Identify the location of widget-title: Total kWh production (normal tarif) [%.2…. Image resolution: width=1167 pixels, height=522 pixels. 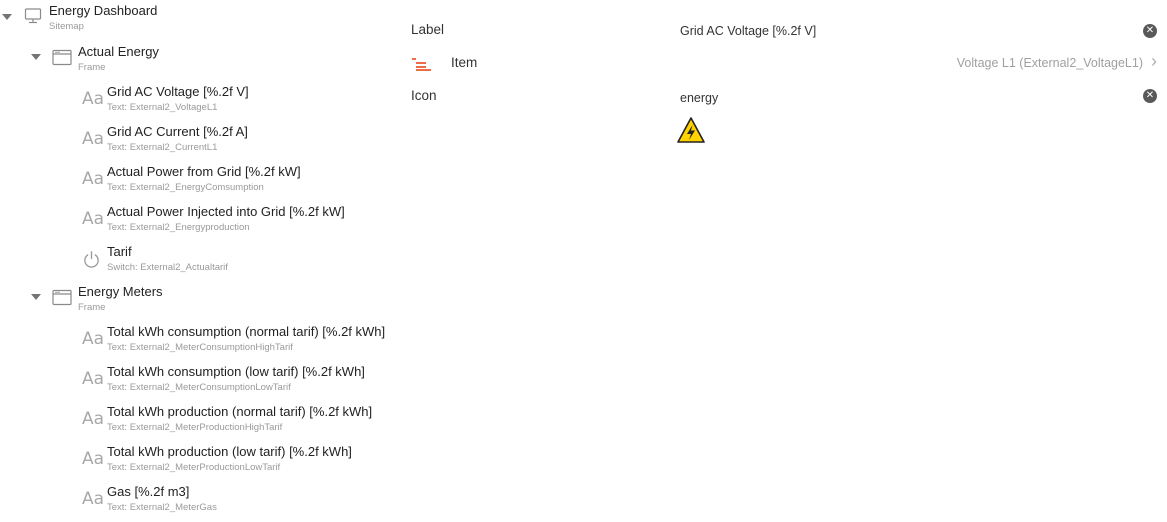
(239, 412).